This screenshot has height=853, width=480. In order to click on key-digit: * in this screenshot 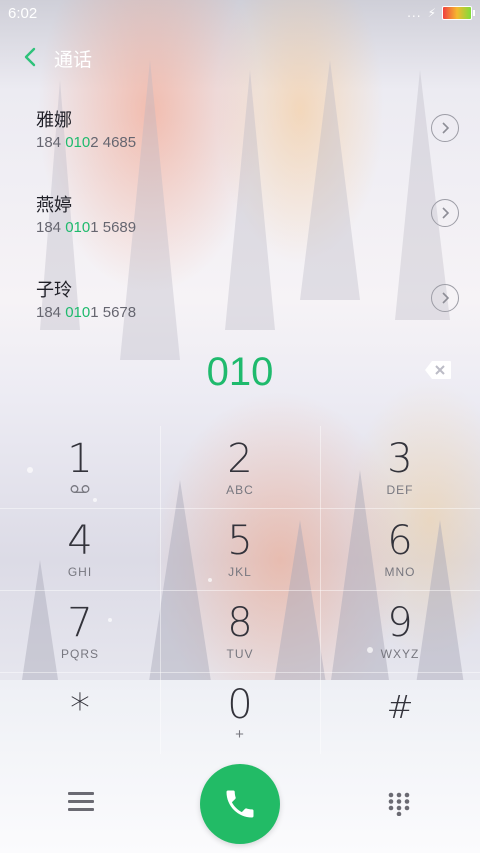, I will do `click(80, 709)`.